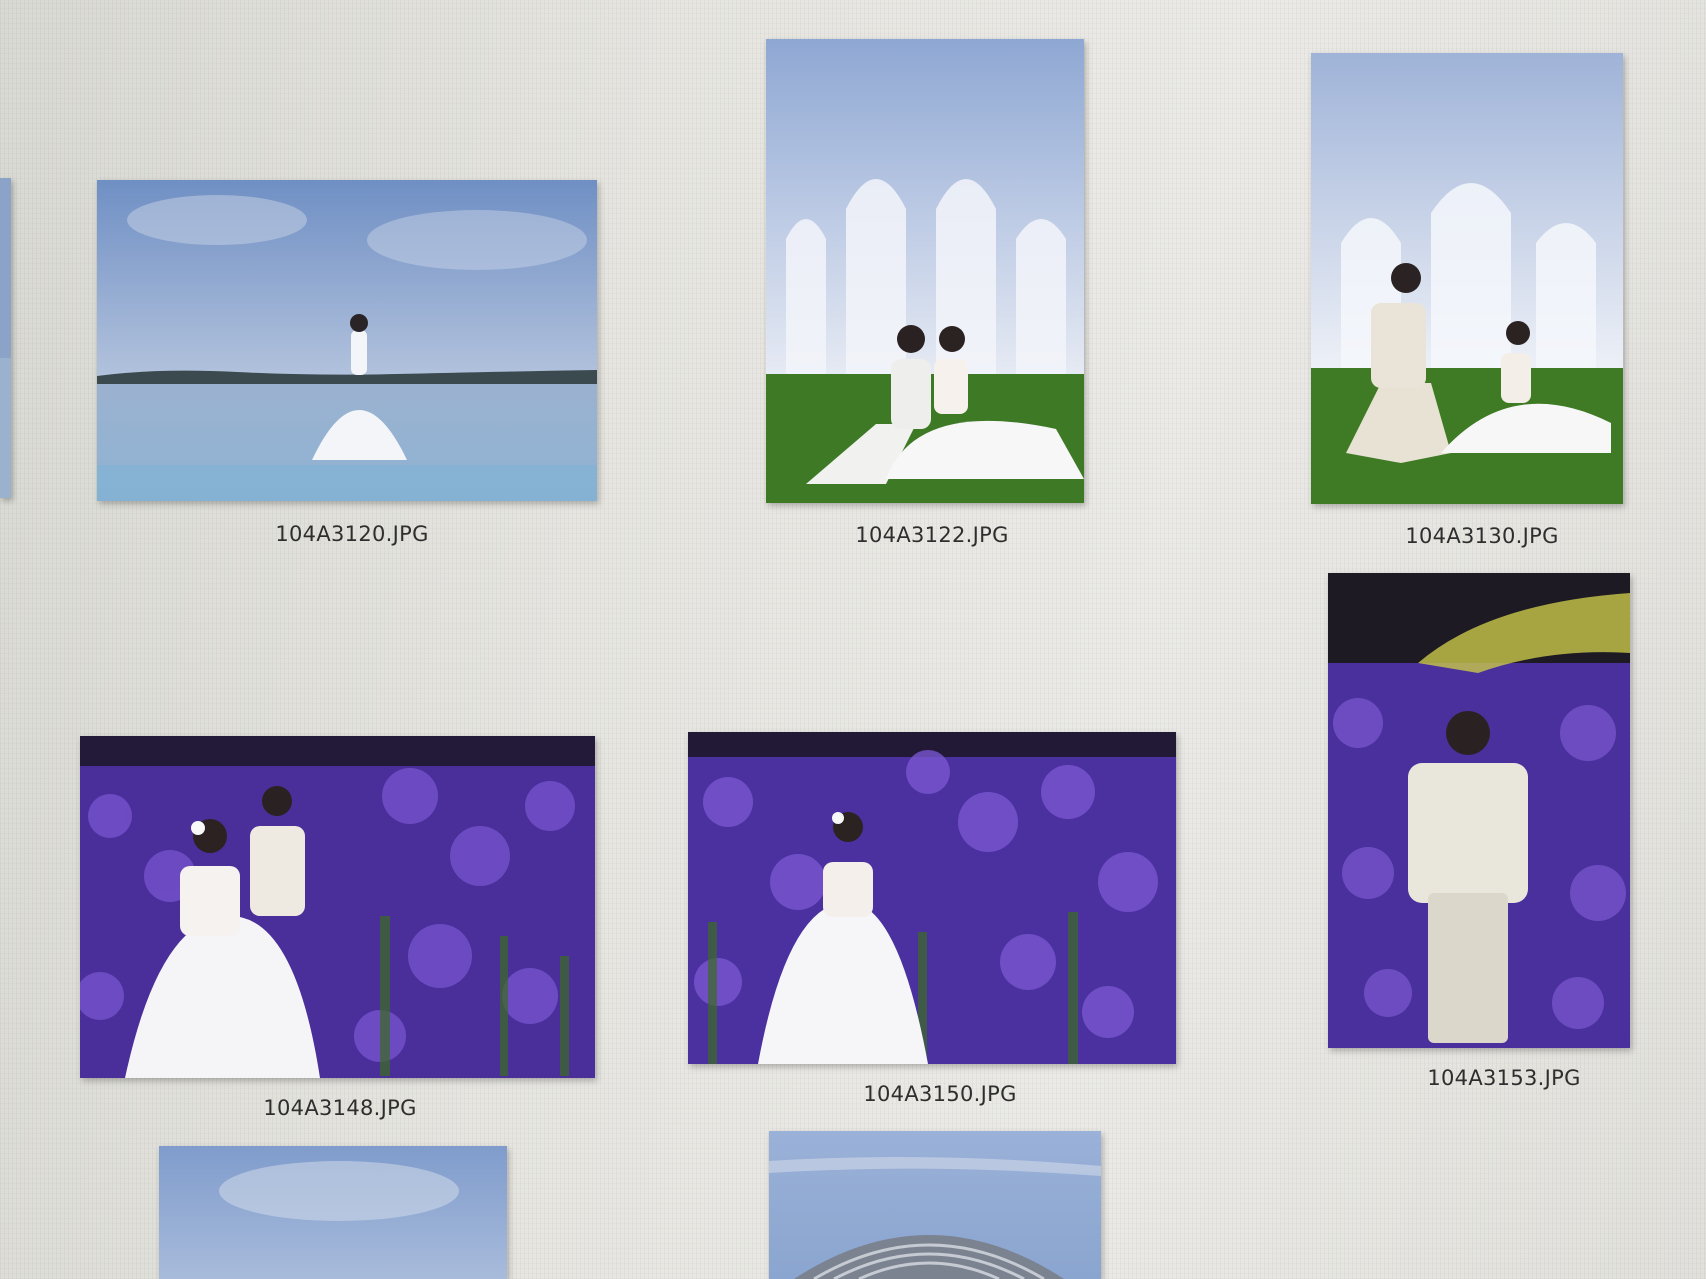 The width and height of the screenshot is (1706, 1279). What do you see at coordinates (5, 338) in the screenshot?
I see `thumbnail-partial-left` at bounding box center [5, 338].